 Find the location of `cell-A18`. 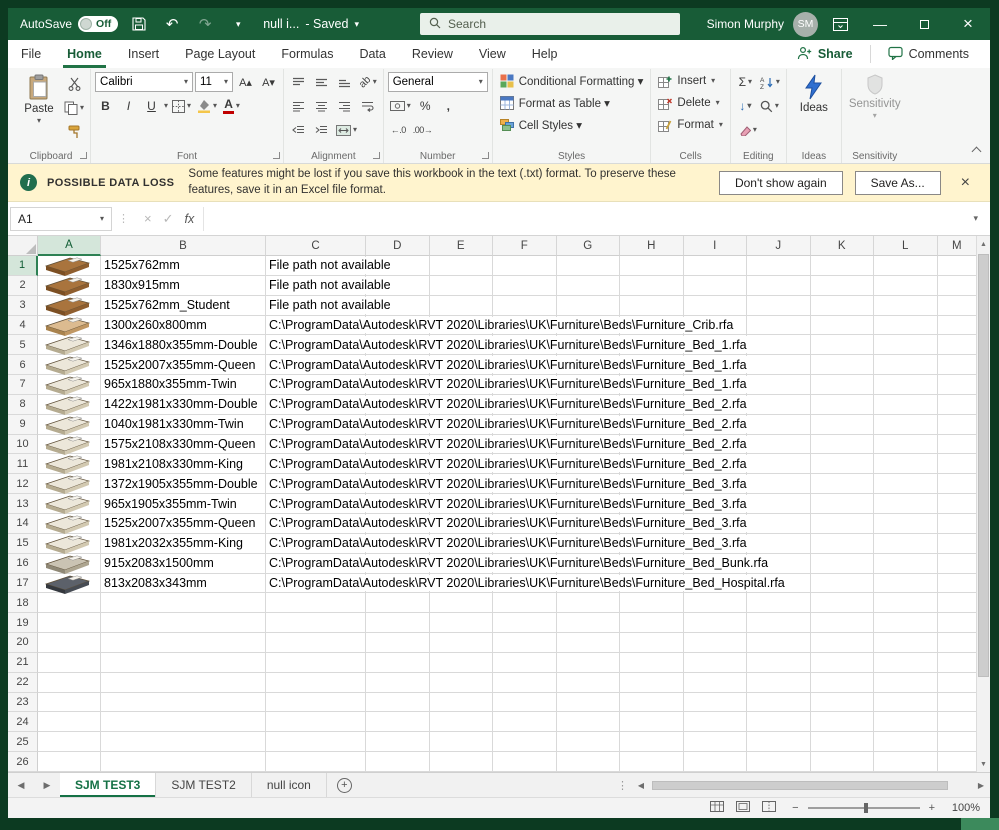

cell-A18 is located at coordinates (69, 603).